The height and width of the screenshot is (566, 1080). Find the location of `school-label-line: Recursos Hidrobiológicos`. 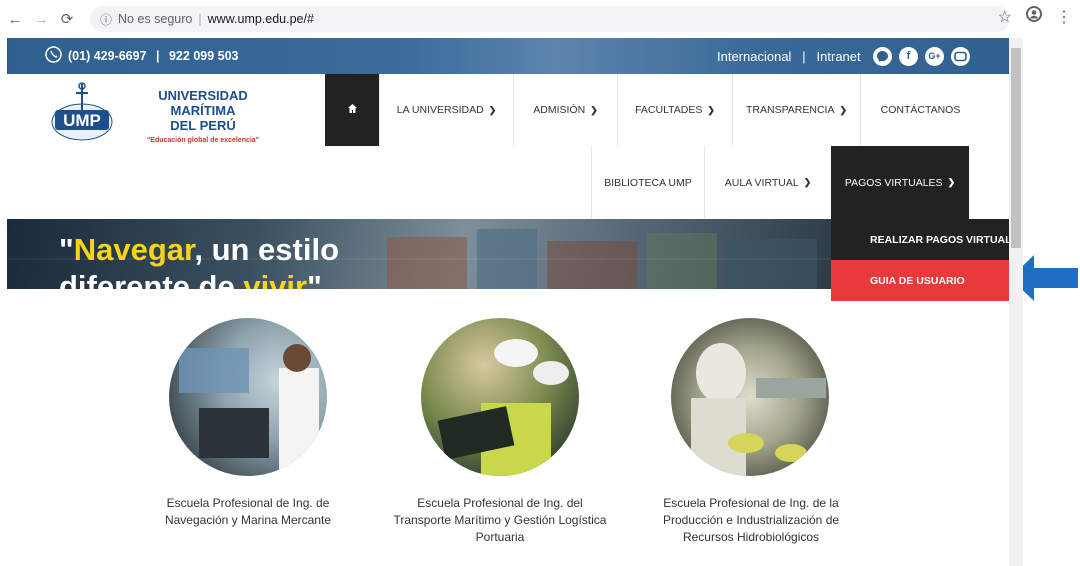

school-label-line: Recursos Hidrobiológicos is located at coordinates (751, 537).